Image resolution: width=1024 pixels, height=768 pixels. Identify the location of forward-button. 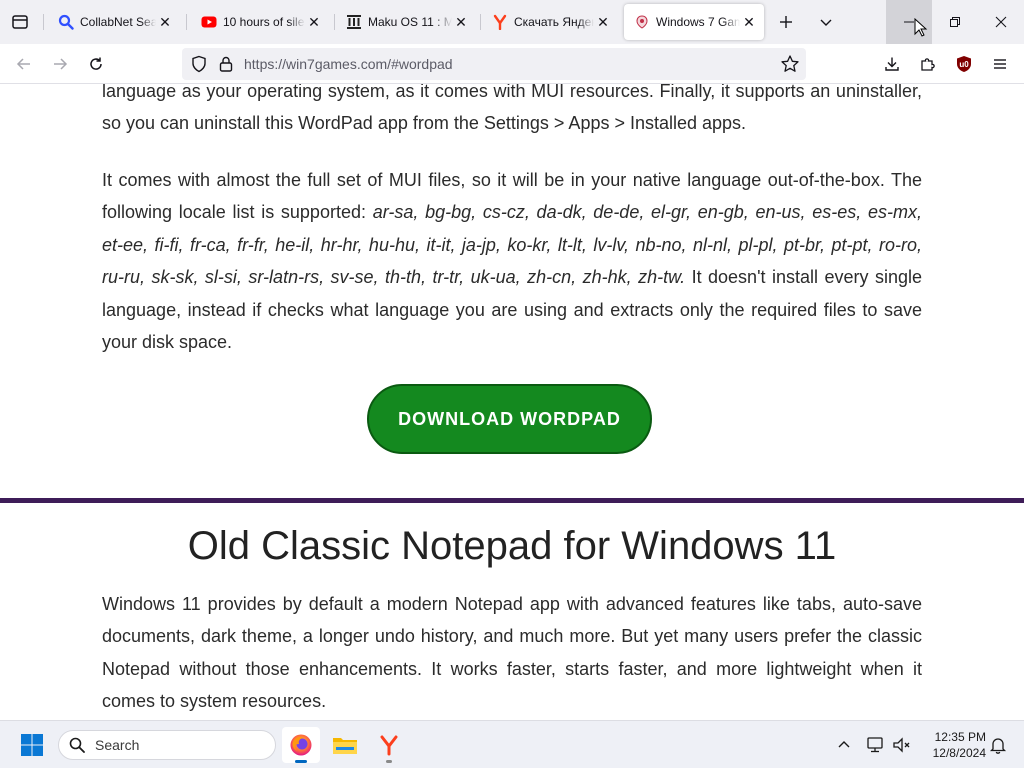
(60, 64).